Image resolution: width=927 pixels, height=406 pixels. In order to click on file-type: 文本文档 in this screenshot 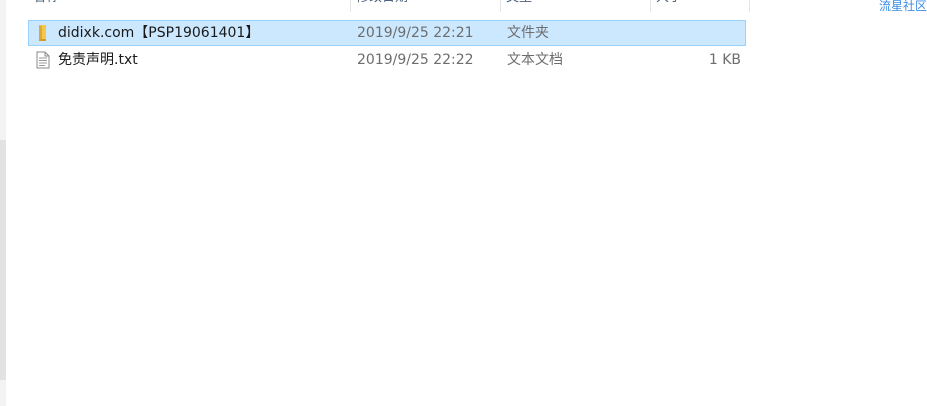, I will do `click(535, 60)`.